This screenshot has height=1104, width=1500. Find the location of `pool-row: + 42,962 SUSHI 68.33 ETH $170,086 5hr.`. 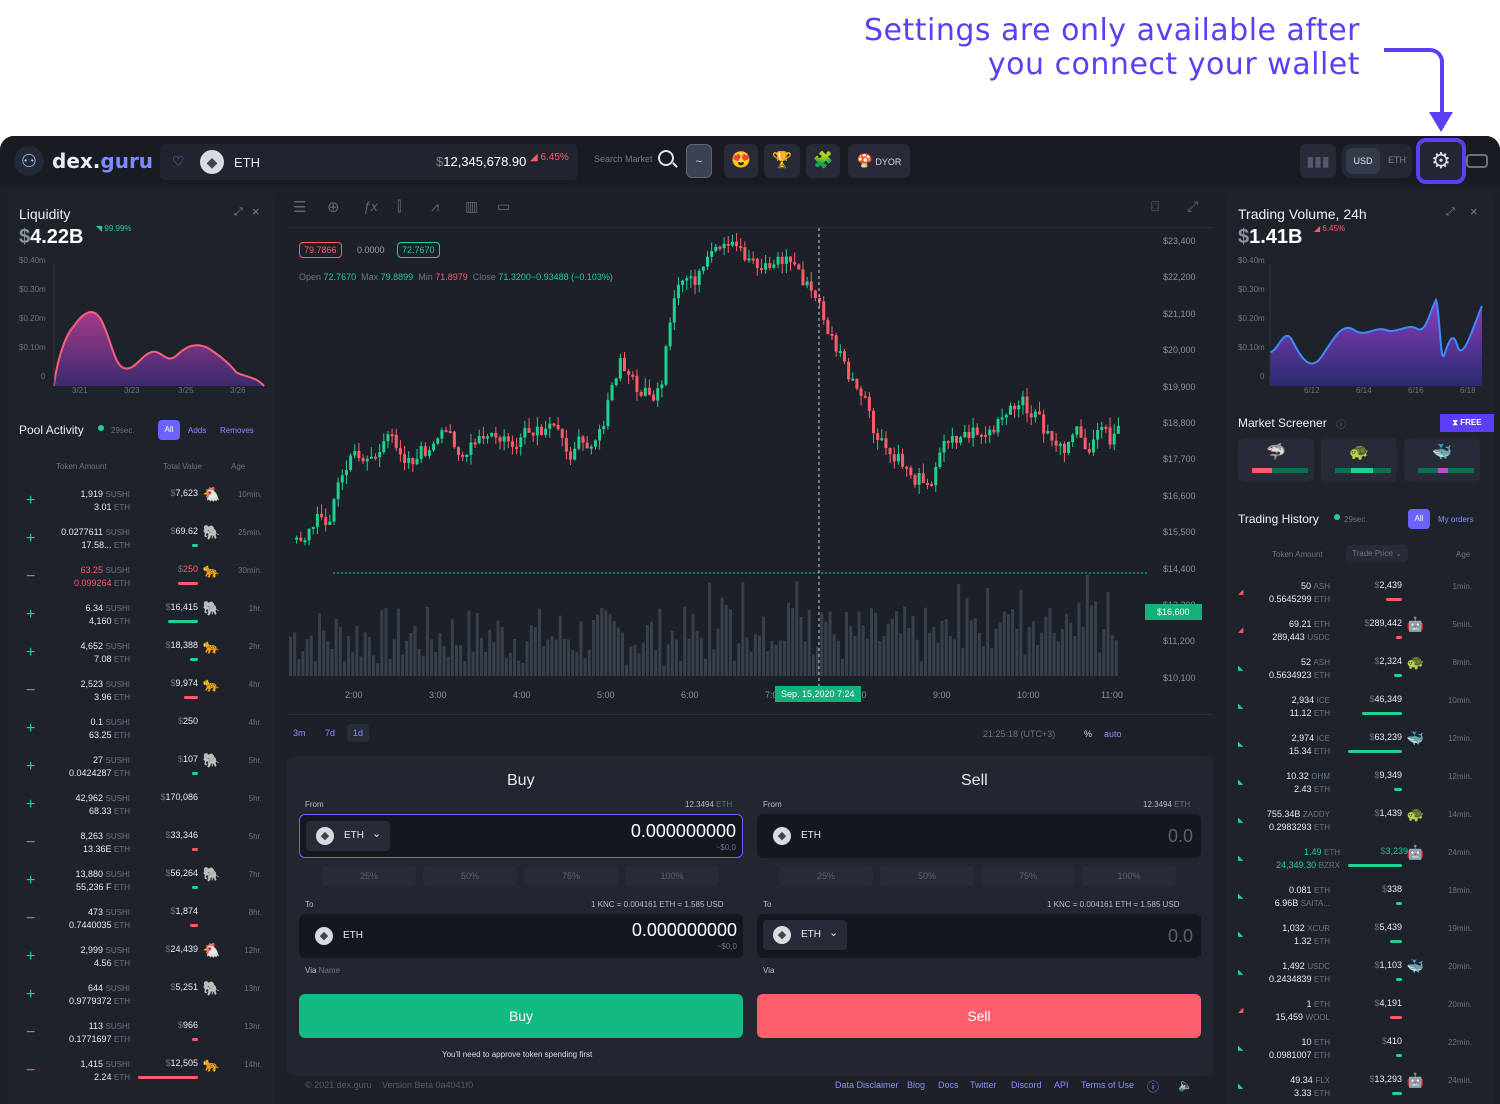

pool-row: + 42,962 SUSHI 68.33 ETH $170,086 5hr. is located at coordinates (139, 811).